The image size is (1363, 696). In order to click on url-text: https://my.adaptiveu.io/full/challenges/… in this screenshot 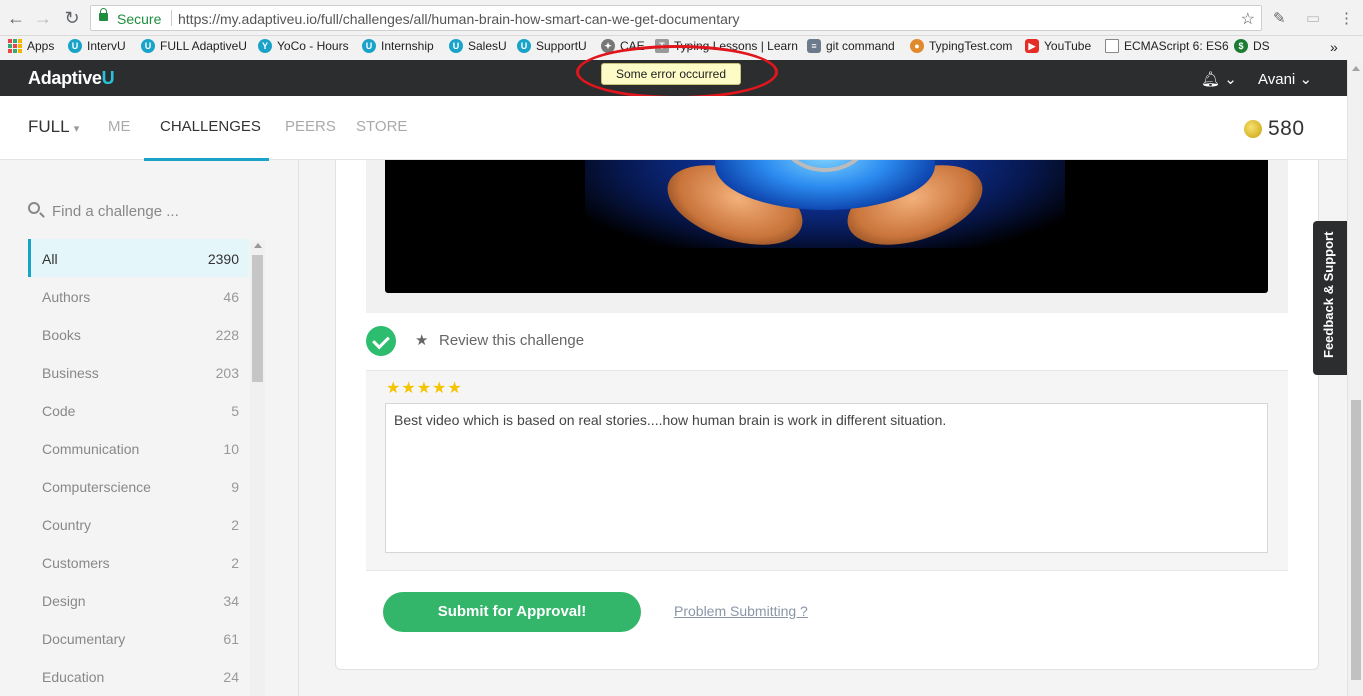, I will do `click(459, 19)`.